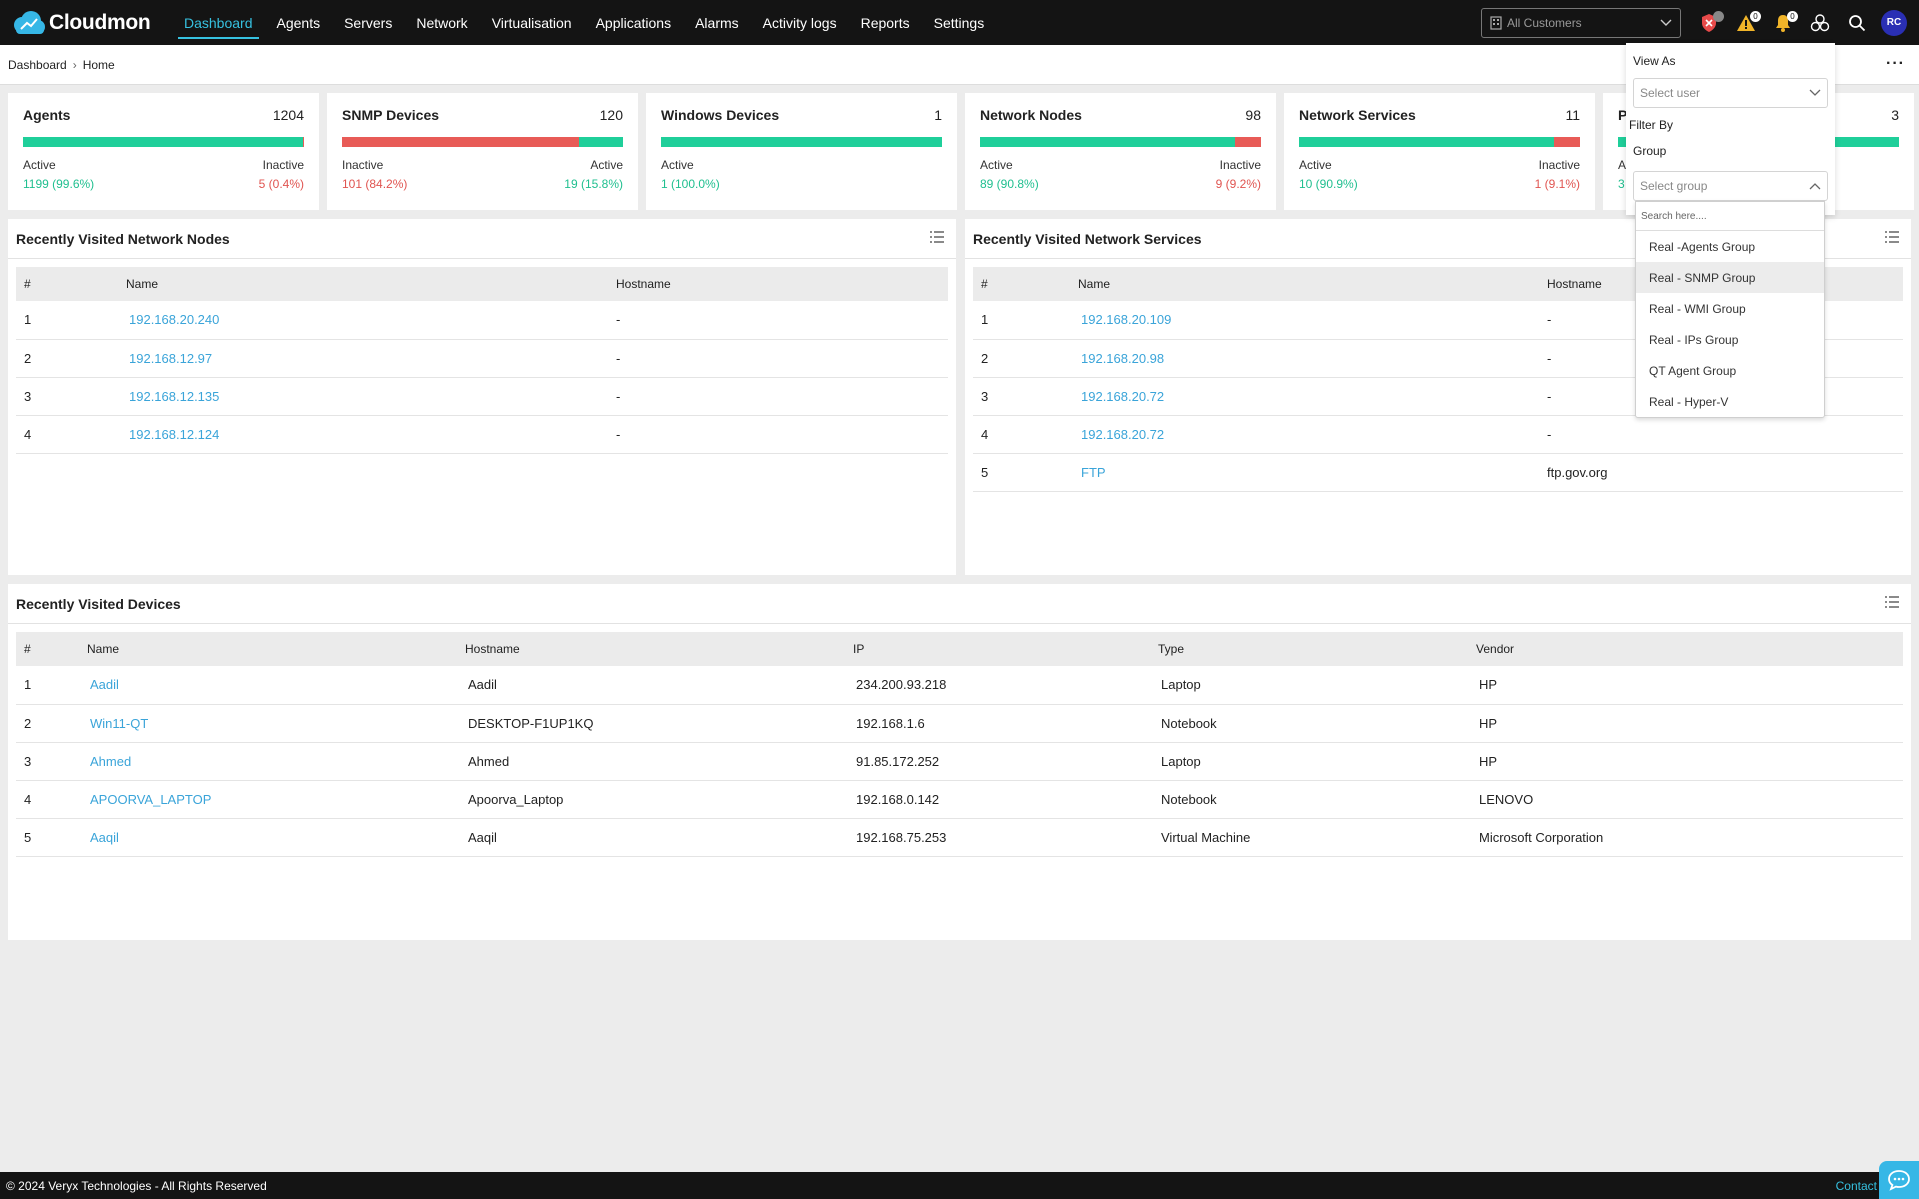 This screenshot has width=1919, height=1199. I want to click on chat-button, so click(1899, 1180).